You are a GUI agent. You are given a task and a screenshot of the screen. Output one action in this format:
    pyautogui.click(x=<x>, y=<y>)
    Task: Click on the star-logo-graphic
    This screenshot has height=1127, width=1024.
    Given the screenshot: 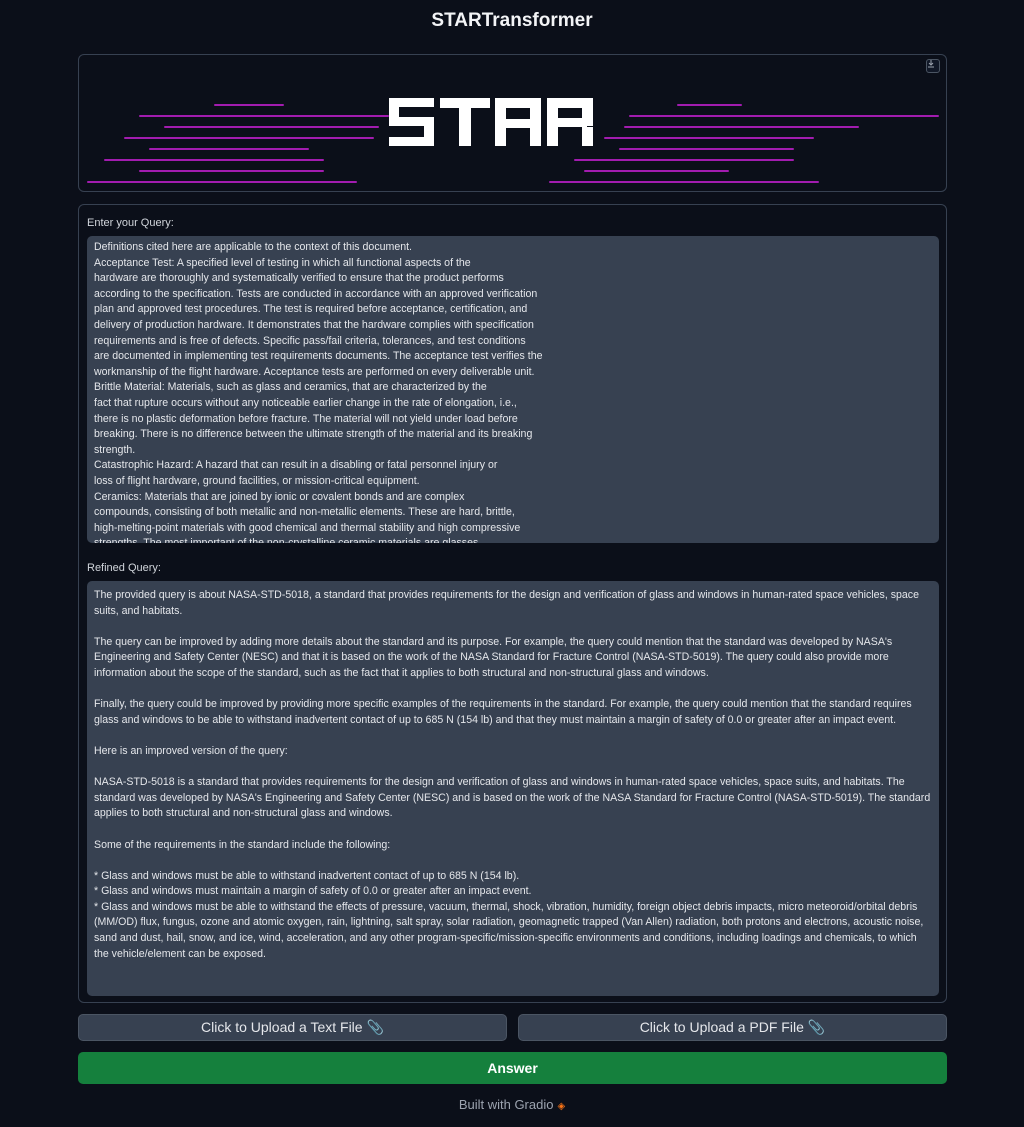 What is the action you would take?
    pyautogui.click(x=513, y=140)
    